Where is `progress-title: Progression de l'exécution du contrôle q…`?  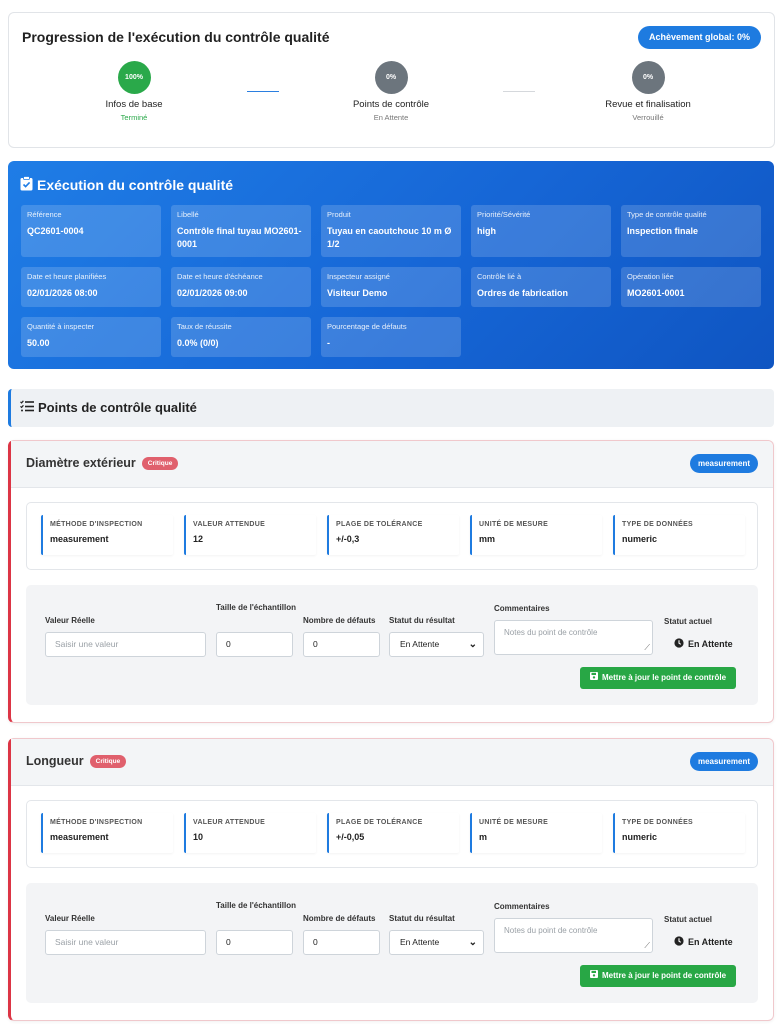 progress-title: Progression de l'exécution du contrôle q… is located at coordinates (176, 37).